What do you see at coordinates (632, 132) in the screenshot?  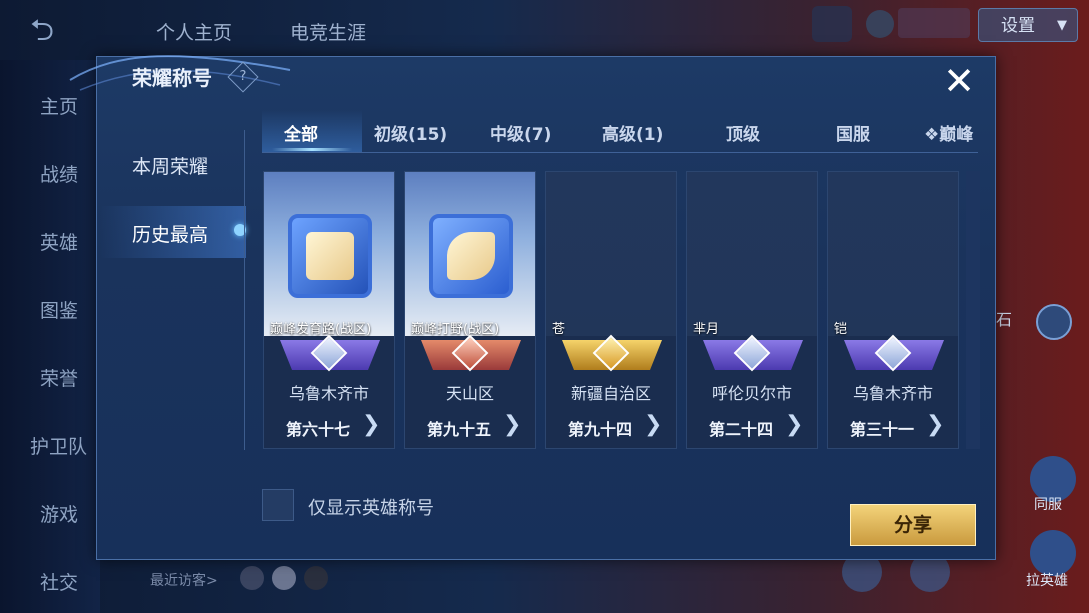 I see `tab-senior: 高级(1)` at bounding box center [632, 132].